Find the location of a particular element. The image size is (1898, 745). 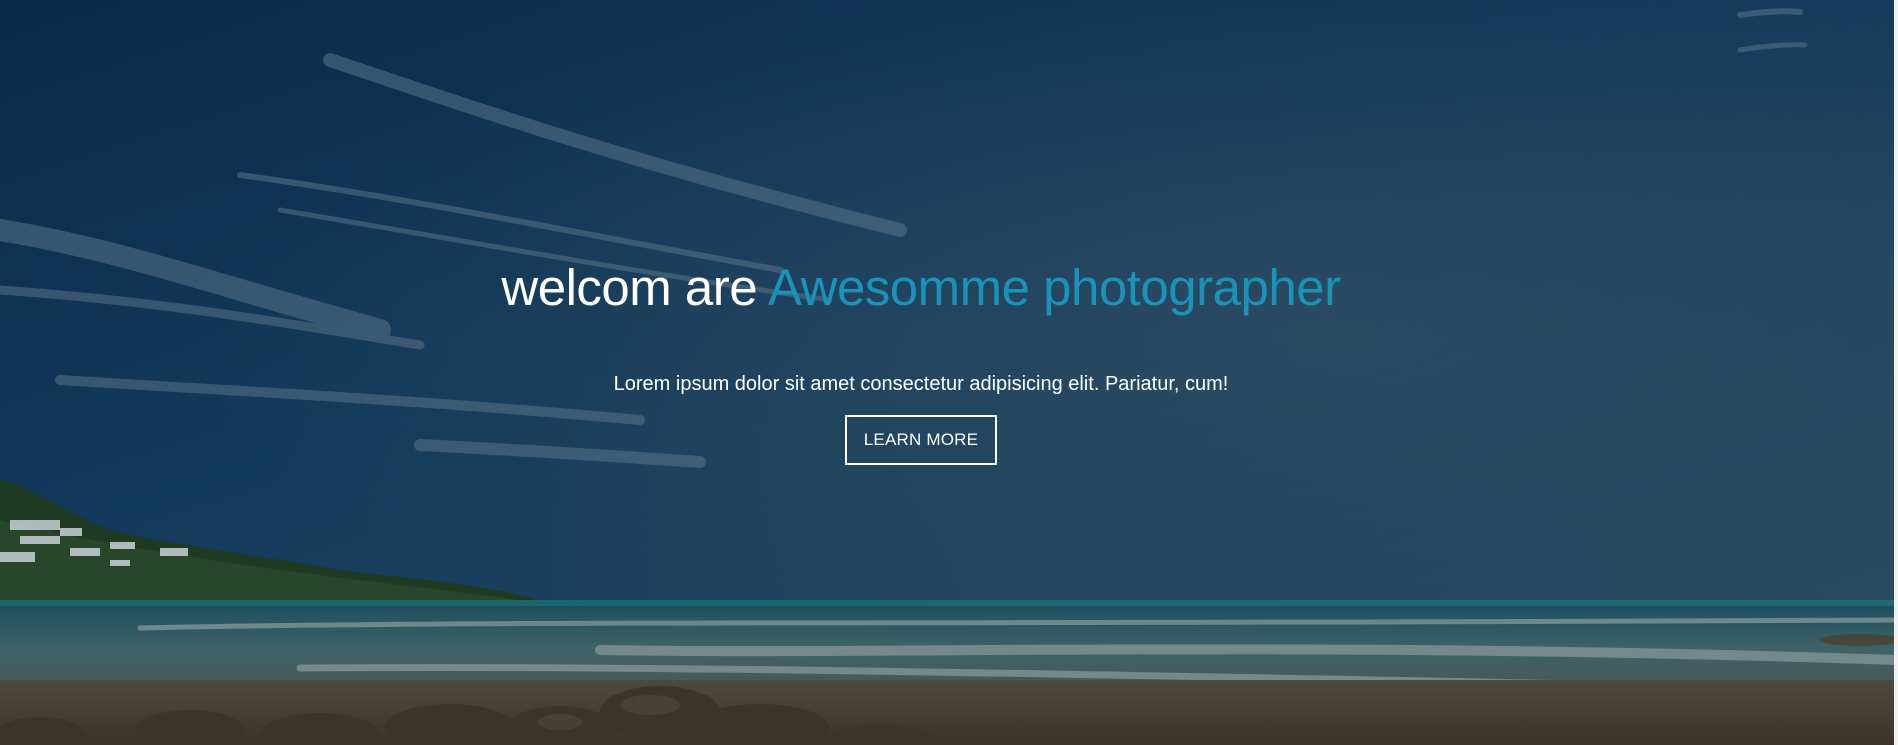

hero-headline: welcom are Awesomme photographer is located at coordinates (921, 288).